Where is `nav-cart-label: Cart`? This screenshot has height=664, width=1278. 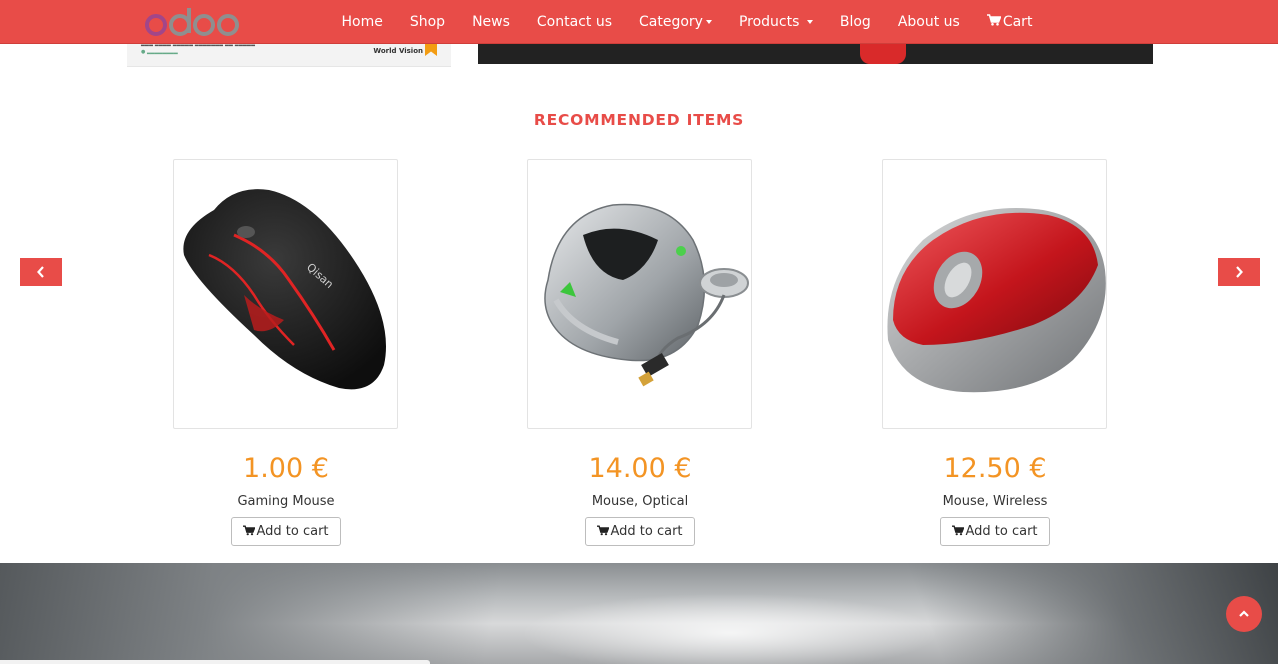 nav-cart-label: Cart is located at coordinates (1017, 22).